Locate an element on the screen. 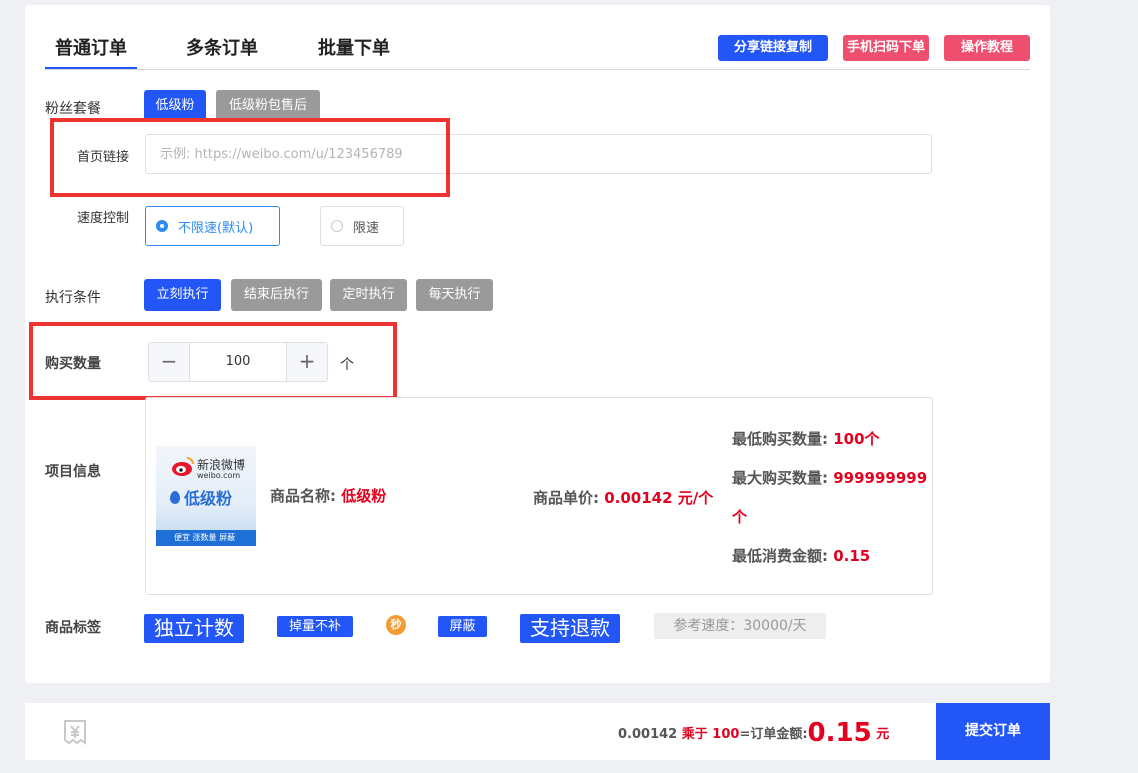  image-product-label: 低级粉 is located at coordinates (208, 498).